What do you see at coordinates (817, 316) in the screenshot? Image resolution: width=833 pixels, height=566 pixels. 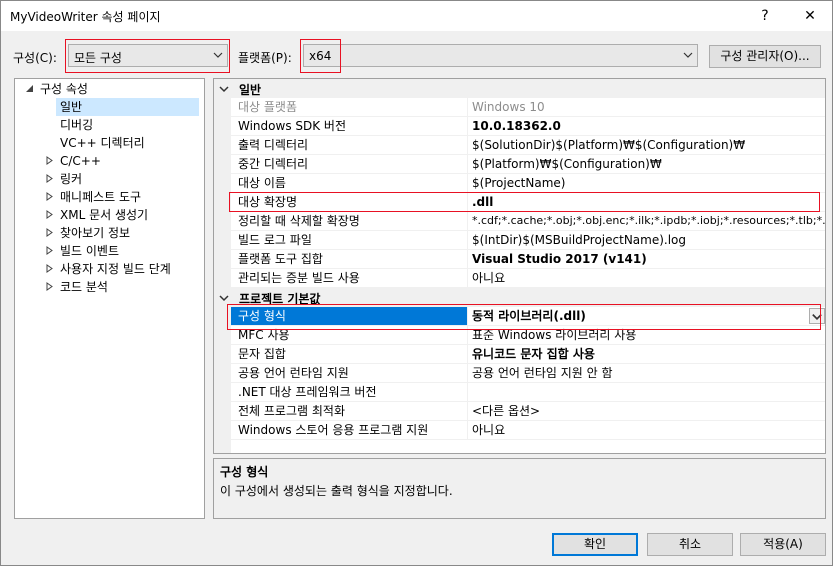 I see `dropdown-button` at bounding box center [817, 316].